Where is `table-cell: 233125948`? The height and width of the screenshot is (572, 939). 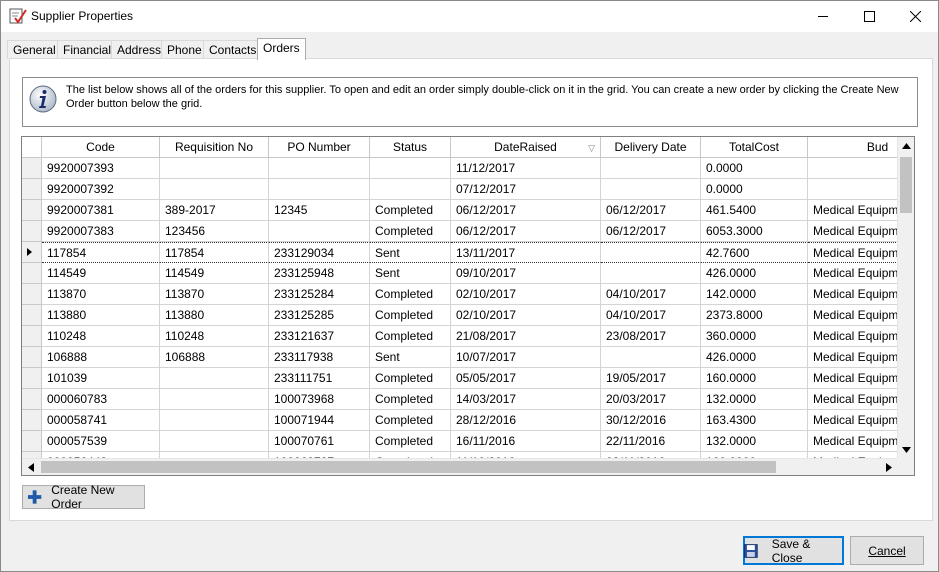
table-cell: 233125948 is located at coordinates (319, 273).